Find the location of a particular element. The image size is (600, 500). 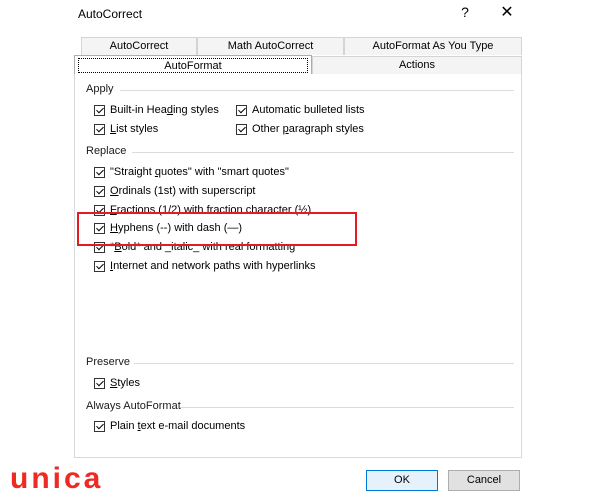

tab-label: AutoFormat As You Type is located at coordinates (433, 46).